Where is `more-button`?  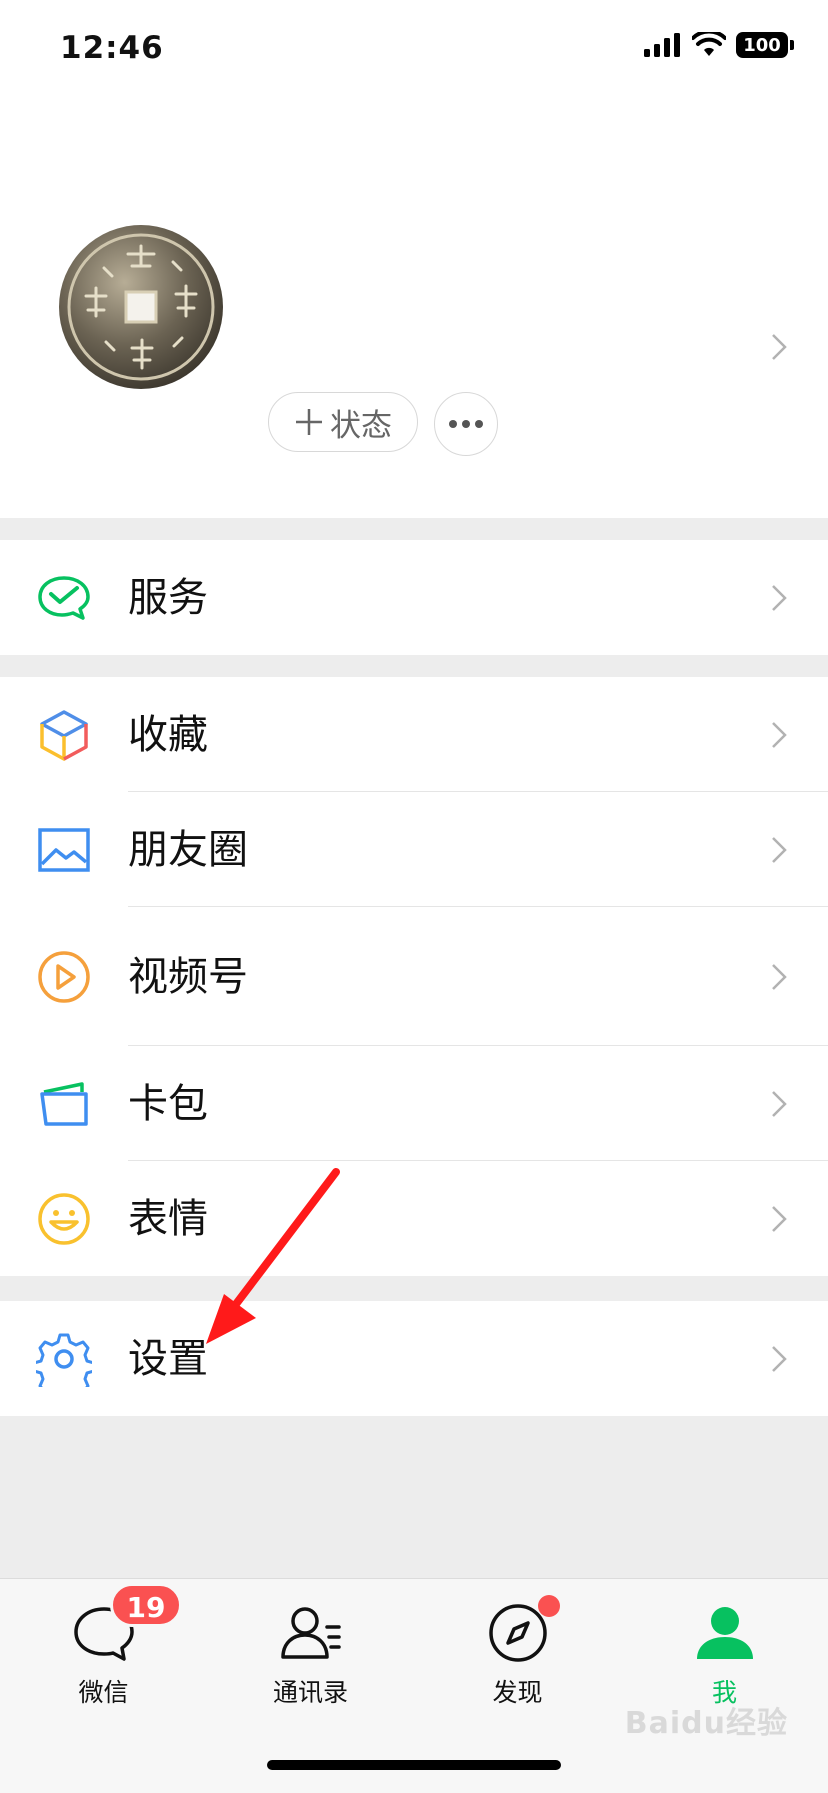 more-button is located at coordinates (466, 424).